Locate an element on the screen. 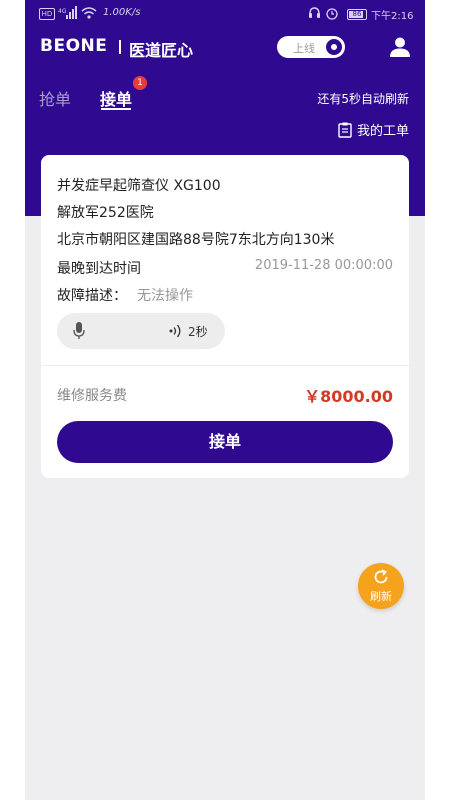 This screenshot has height=800, width=450. online-toggle: 上线 is located at coordinates (311, 47).